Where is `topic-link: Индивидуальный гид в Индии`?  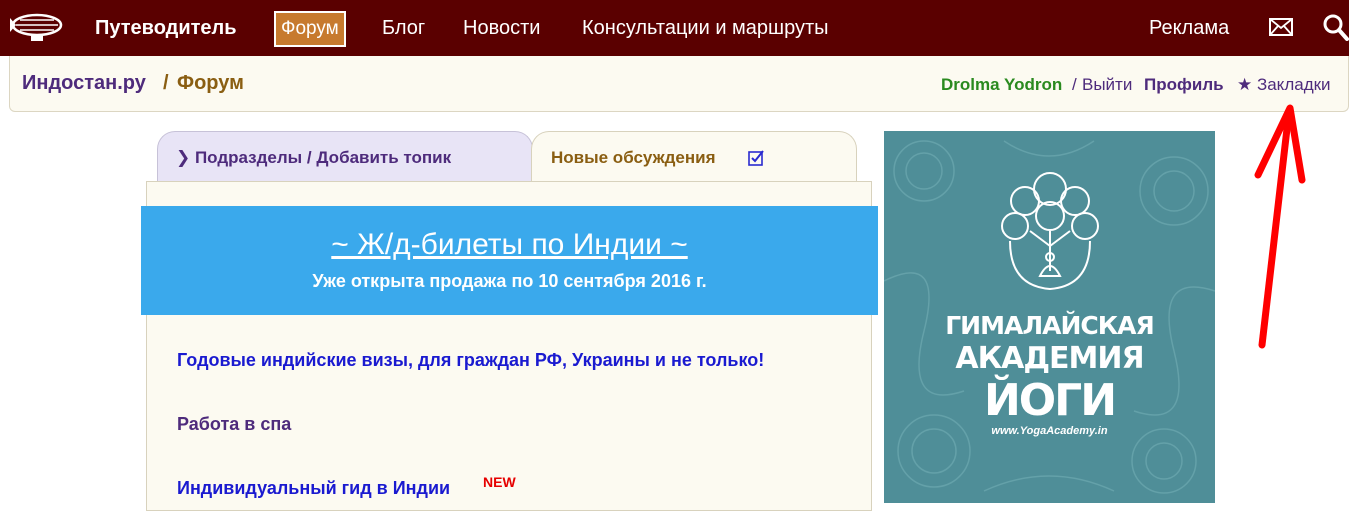 topic-link: Индивидуальный гид в Индии is located at coordinates (313, 488).